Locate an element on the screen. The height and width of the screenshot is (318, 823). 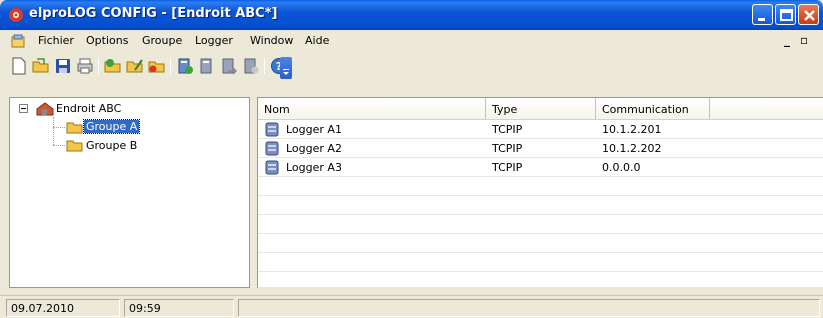
maximize-icon is located at coordinates (786, 15).